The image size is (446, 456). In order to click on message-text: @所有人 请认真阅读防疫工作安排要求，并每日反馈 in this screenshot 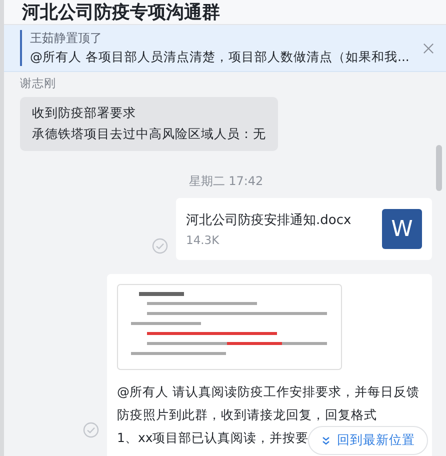, I will do `click(268, 392)`.